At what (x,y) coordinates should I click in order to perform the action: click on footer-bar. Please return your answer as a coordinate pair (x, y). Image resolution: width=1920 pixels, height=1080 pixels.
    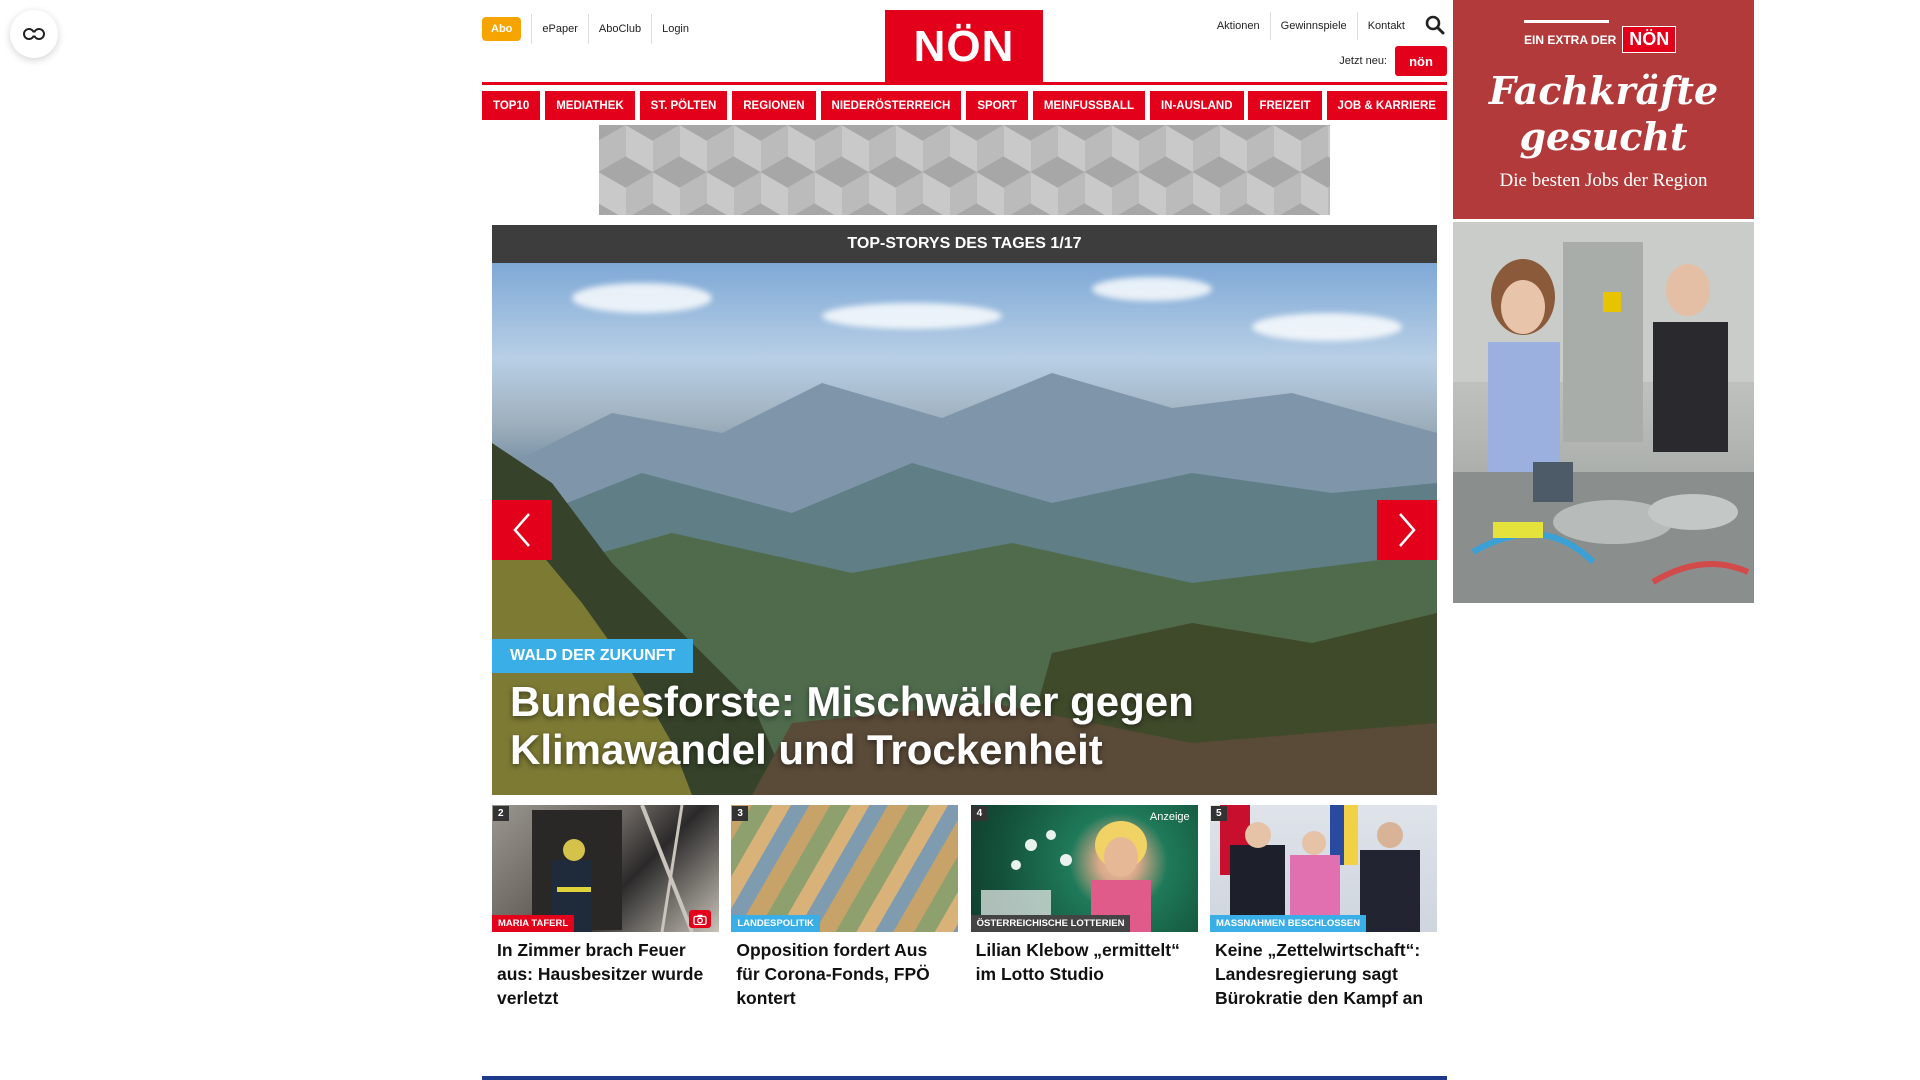
    Looking at the image, I should click on (964, 1078).